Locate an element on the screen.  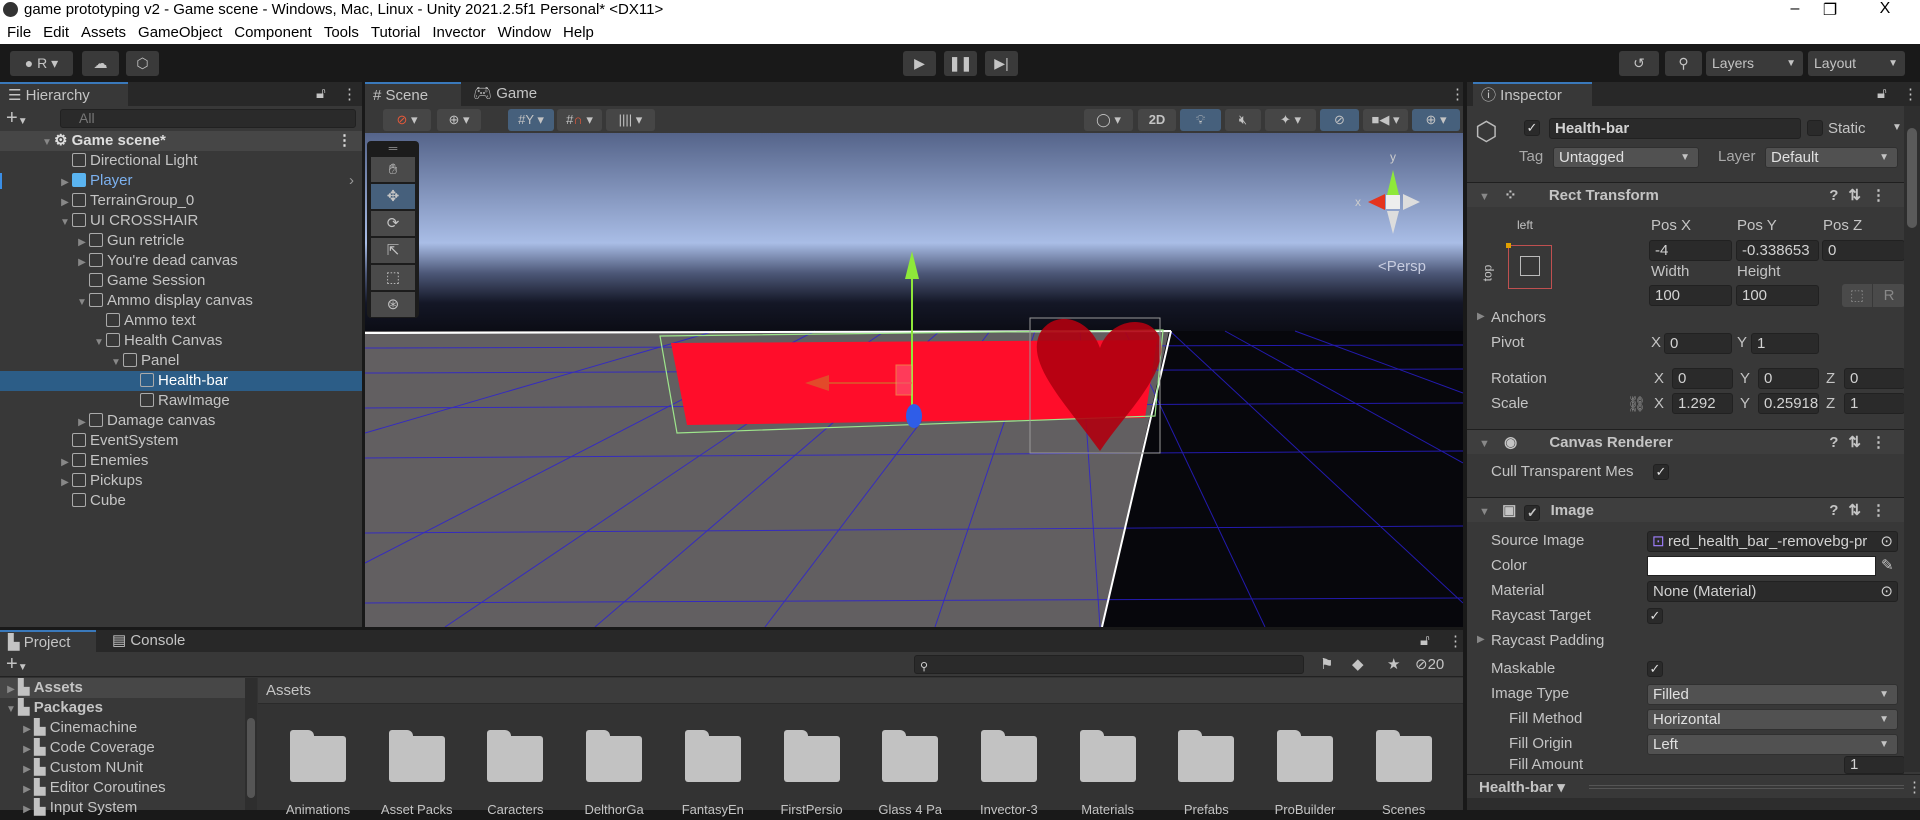
step-button: ▶| is located at coordinates (1001, 63).